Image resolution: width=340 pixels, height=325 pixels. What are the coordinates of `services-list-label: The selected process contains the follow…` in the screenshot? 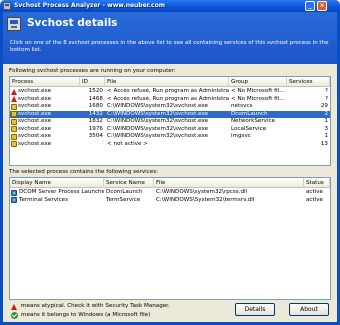 It's located at (84, 172).